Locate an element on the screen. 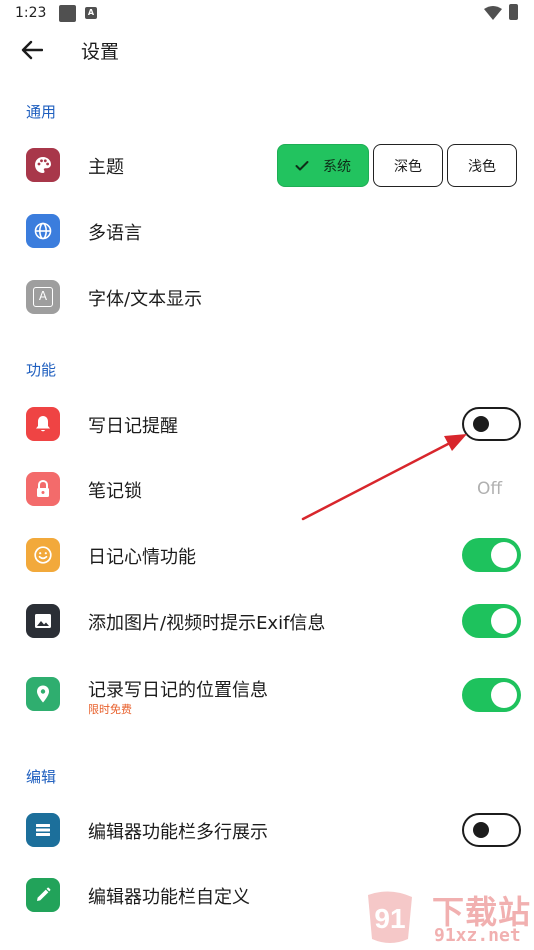 The image size is (534, 950). wifi-icon is located at coordinates (493, 13).